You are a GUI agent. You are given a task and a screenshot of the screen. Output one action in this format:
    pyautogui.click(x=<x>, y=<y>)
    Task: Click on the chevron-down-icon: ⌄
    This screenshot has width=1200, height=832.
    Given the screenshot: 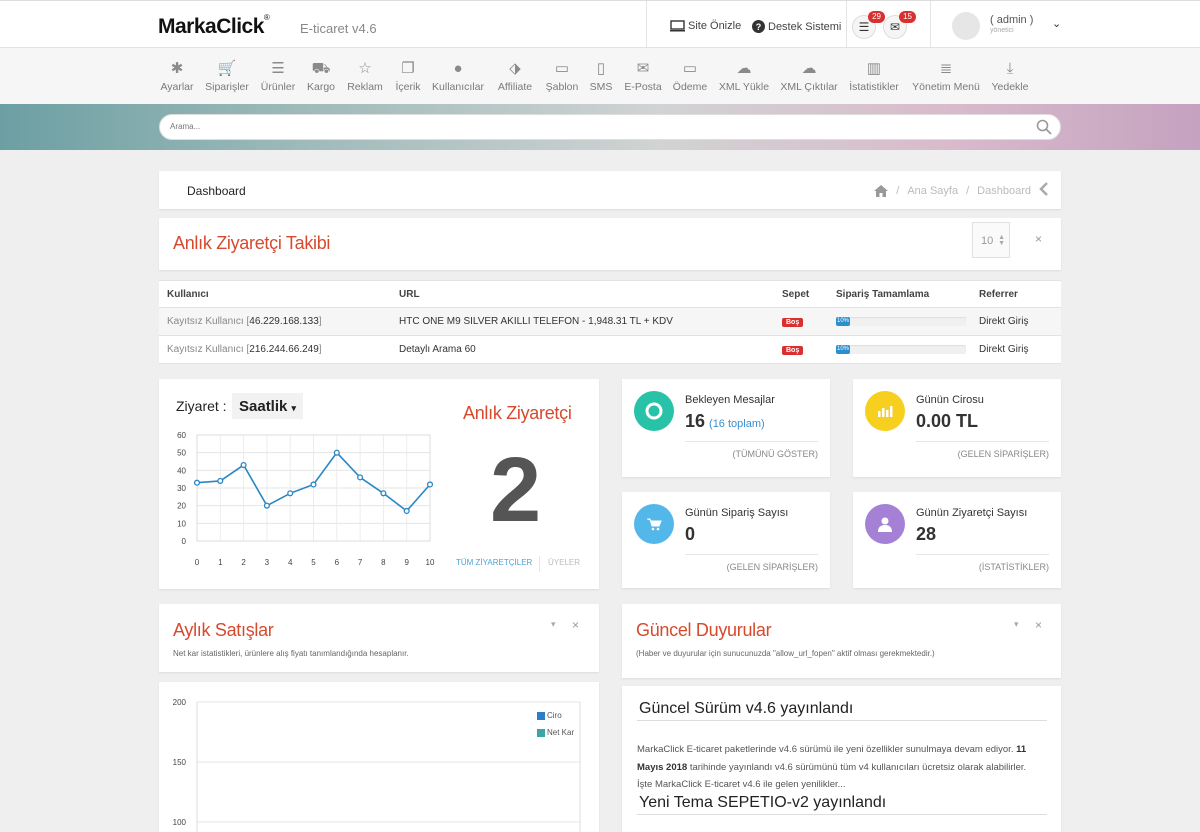 What is the action you would take?
    pyautogui.click(x=1056, y=23)
    